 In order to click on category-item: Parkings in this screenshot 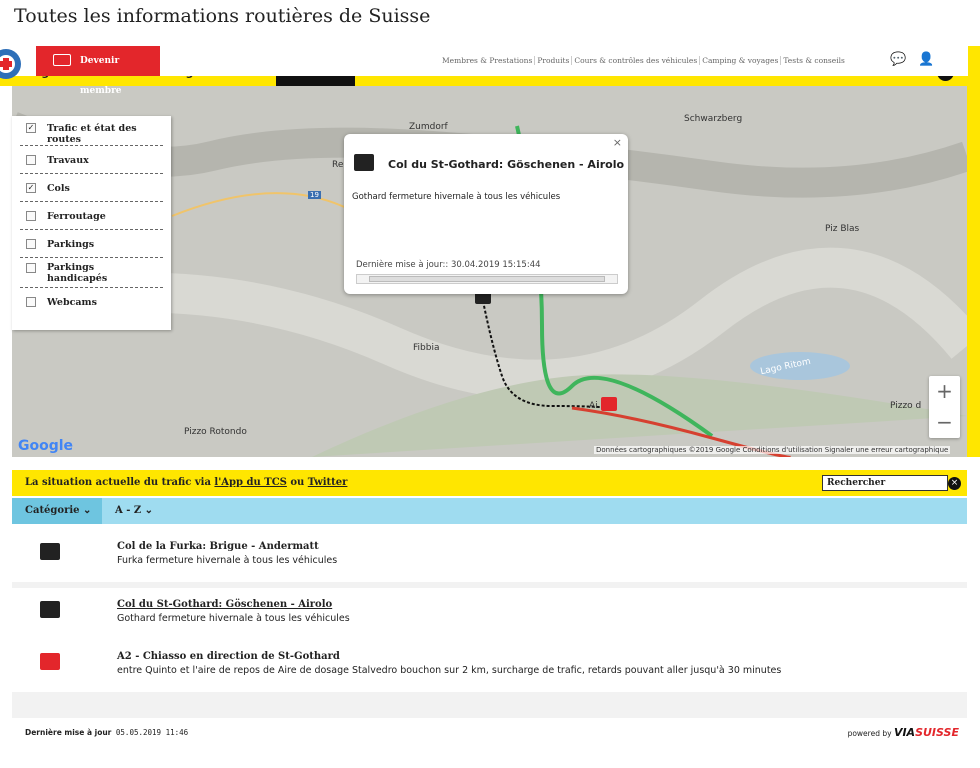, I will do `click(91, 244)`.